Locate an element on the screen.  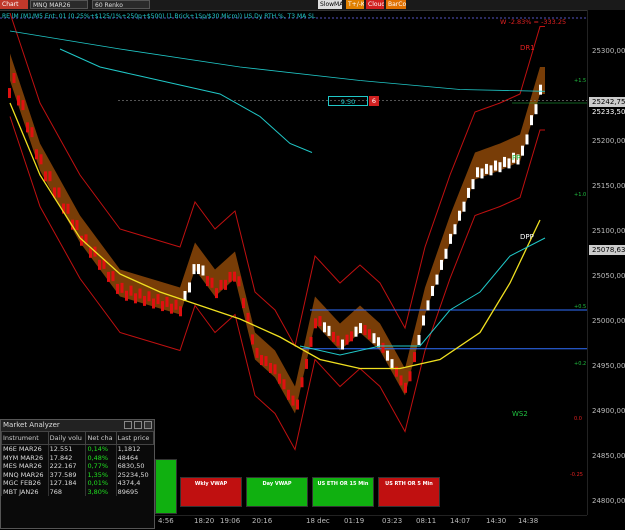
order-qty-box: 9.50 is located at coordinates (348, 101).